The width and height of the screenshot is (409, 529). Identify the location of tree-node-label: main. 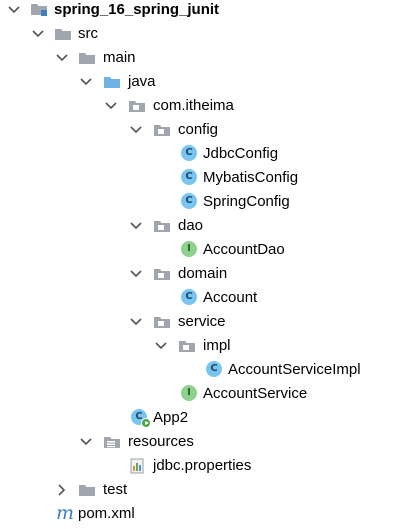
(119, 57).